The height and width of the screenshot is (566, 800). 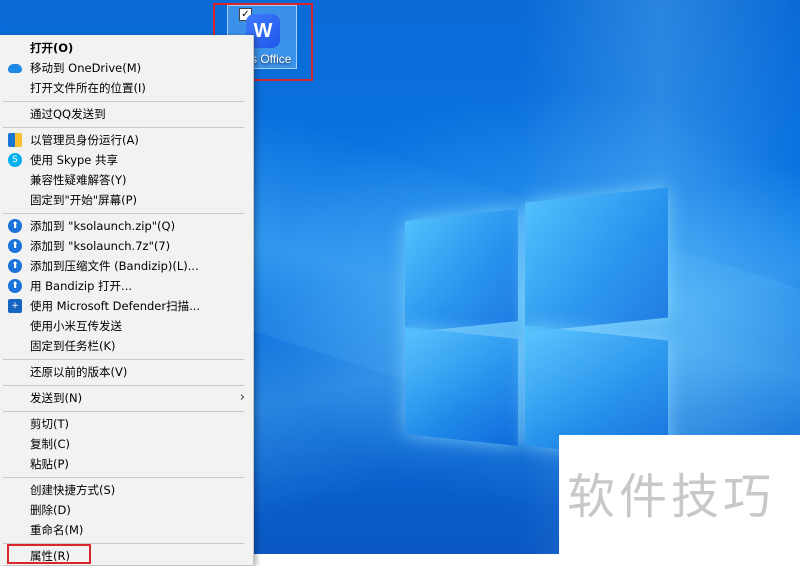 I want to click on menu-item-open-file-location: 打开文件所在的位置(I), so click(x=126, y=88).